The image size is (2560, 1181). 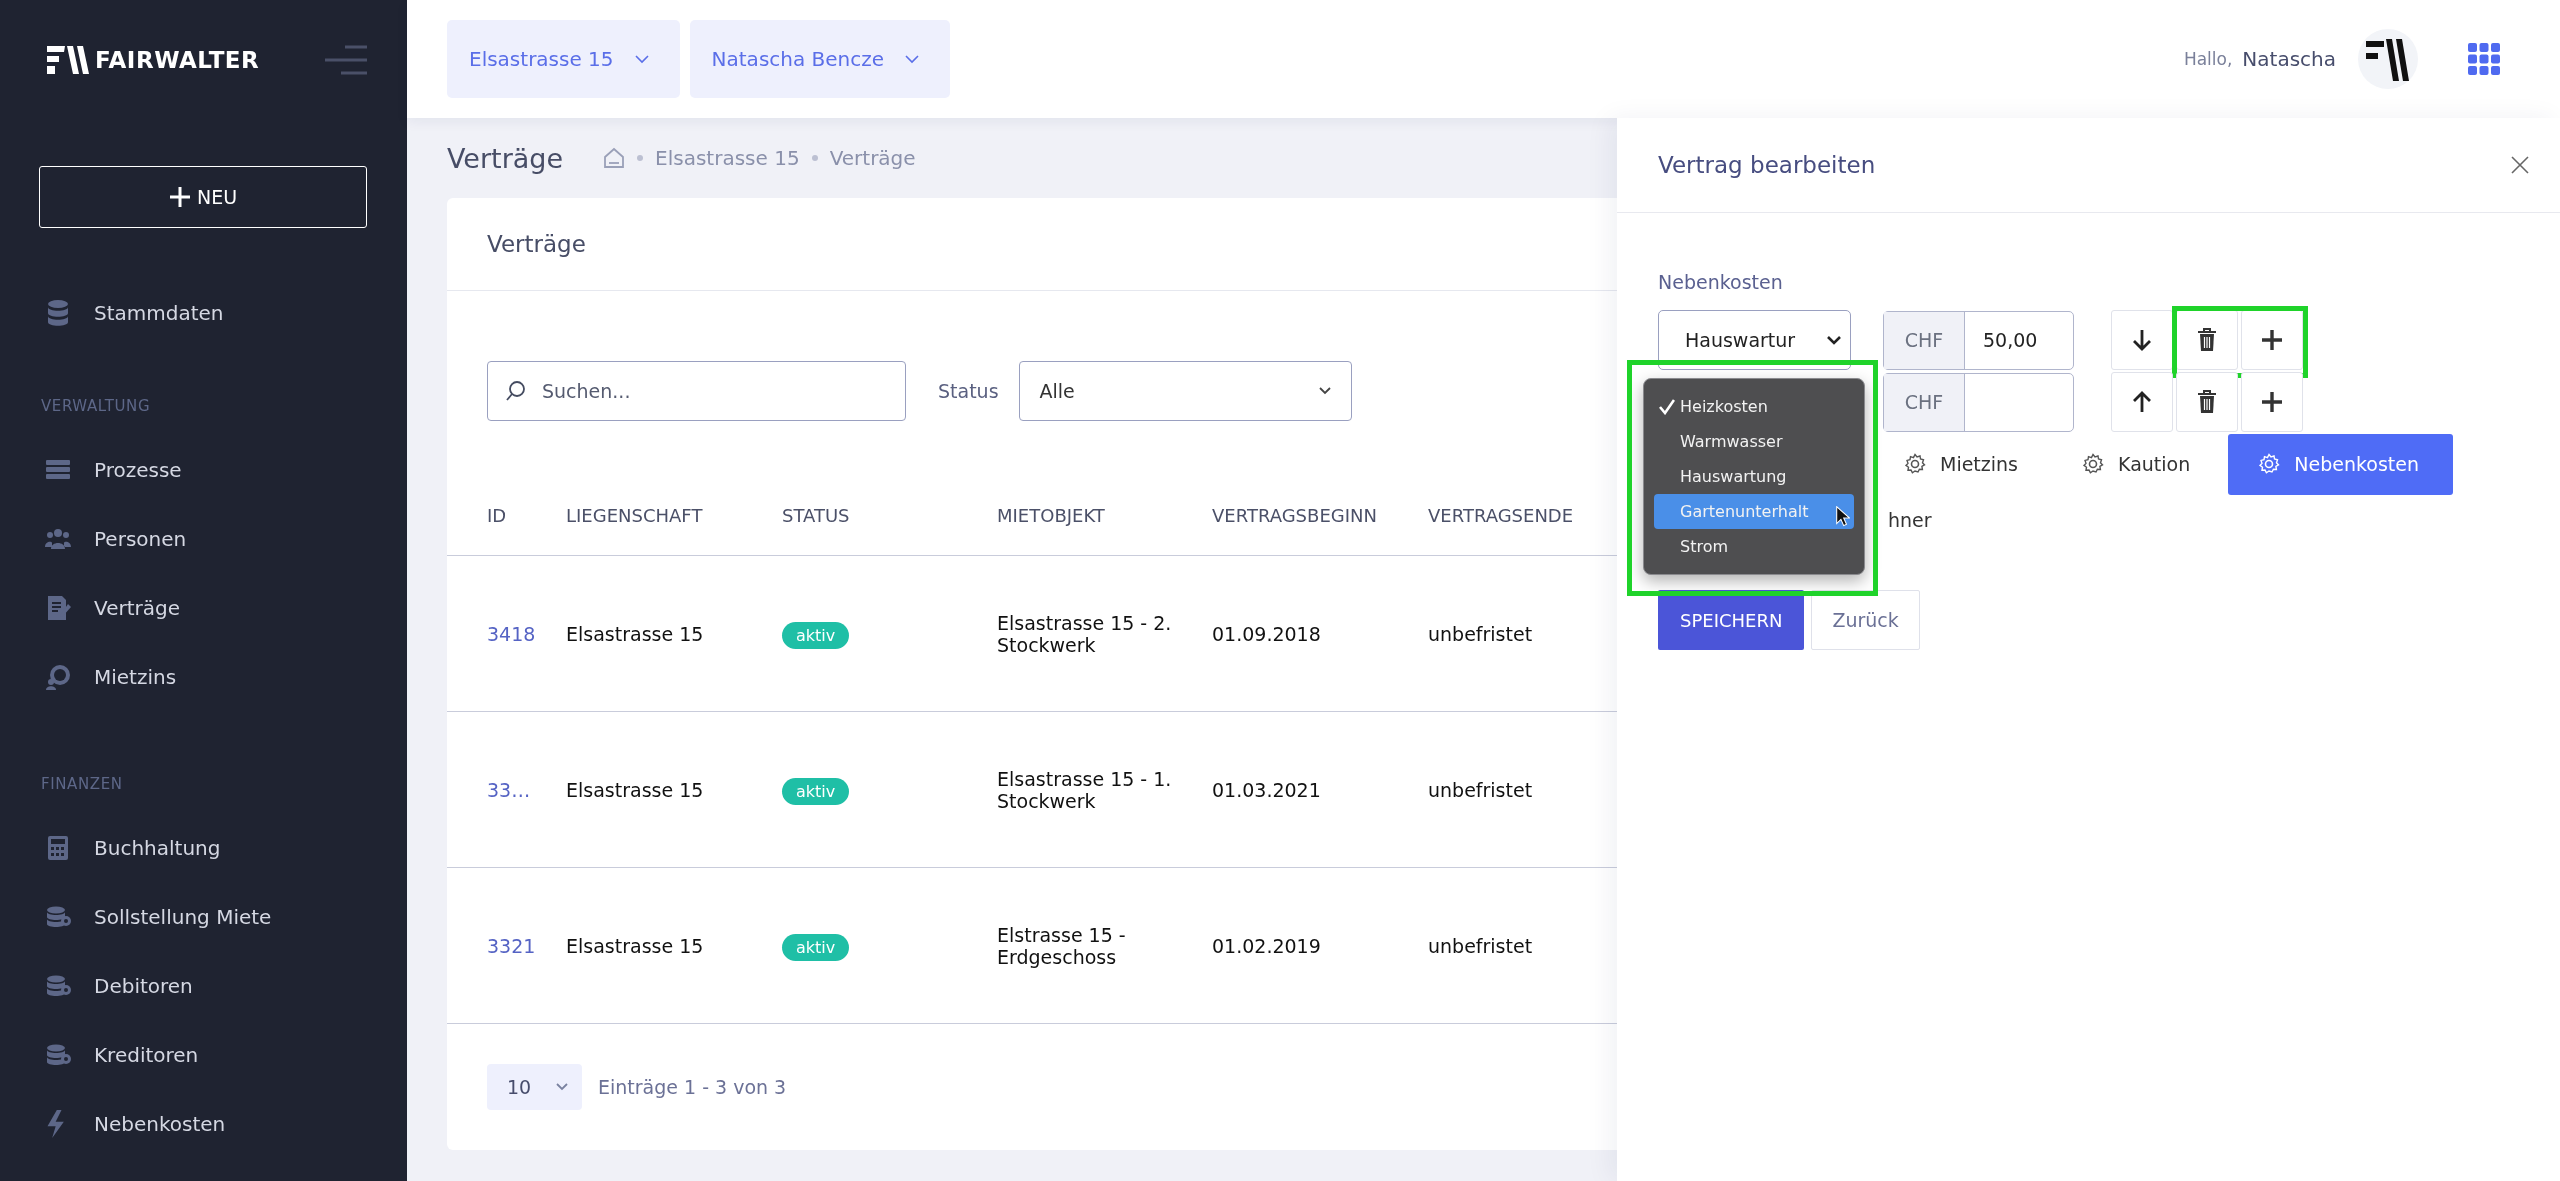 I want to click on nav-item: Prozesse, so click(x=203, y=469).